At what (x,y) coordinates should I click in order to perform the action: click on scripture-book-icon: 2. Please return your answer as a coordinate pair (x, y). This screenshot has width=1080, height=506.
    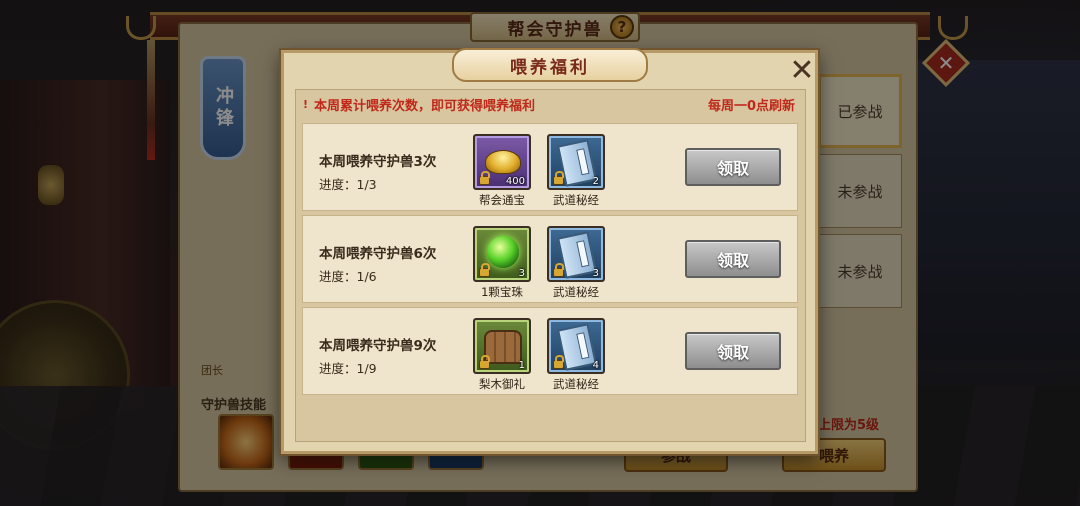
    Looking at the image, I should click on (576, 162).